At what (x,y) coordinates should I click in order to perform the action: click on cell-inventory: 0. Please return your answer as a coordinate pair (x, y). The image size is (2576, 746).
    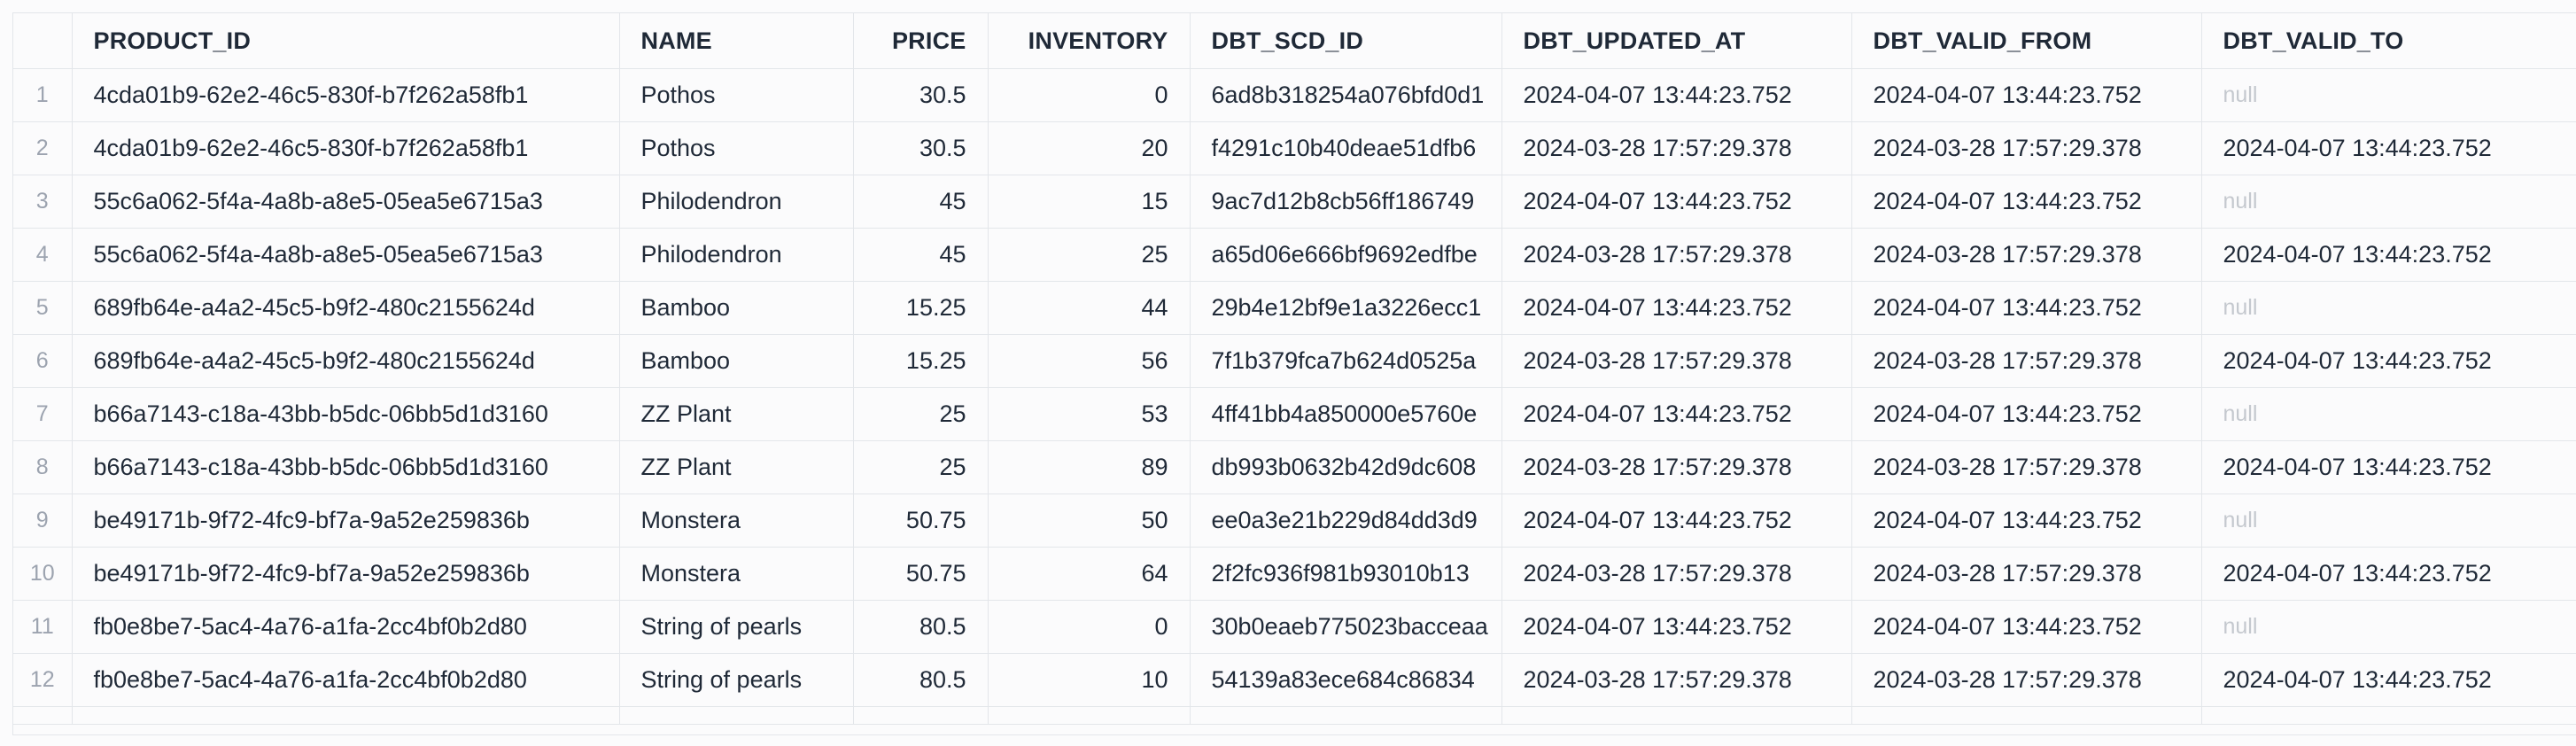
    Looking at the image, I should click on (1089, 627).